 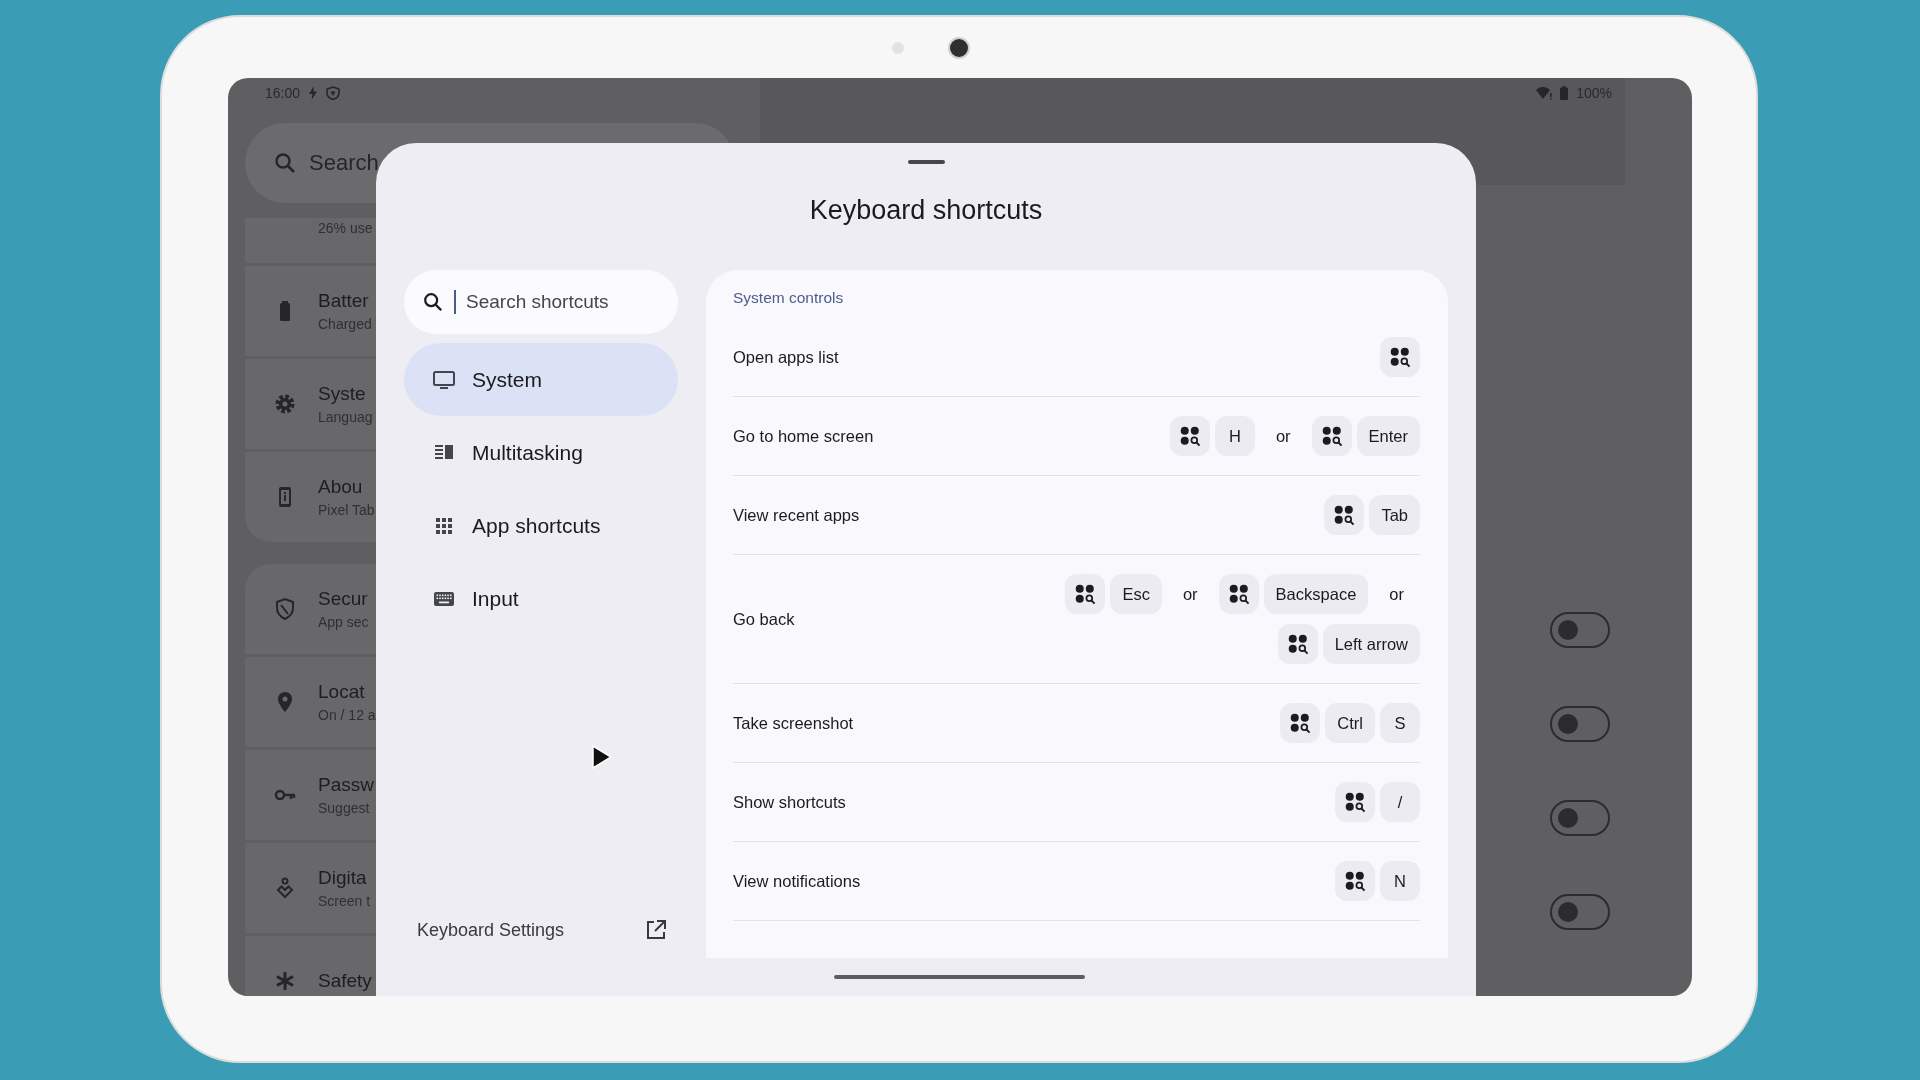 What do you see at coordinates (1234, 436) in the screenshot?
I see `key-cap: H` at bounding box center [1234, 436].